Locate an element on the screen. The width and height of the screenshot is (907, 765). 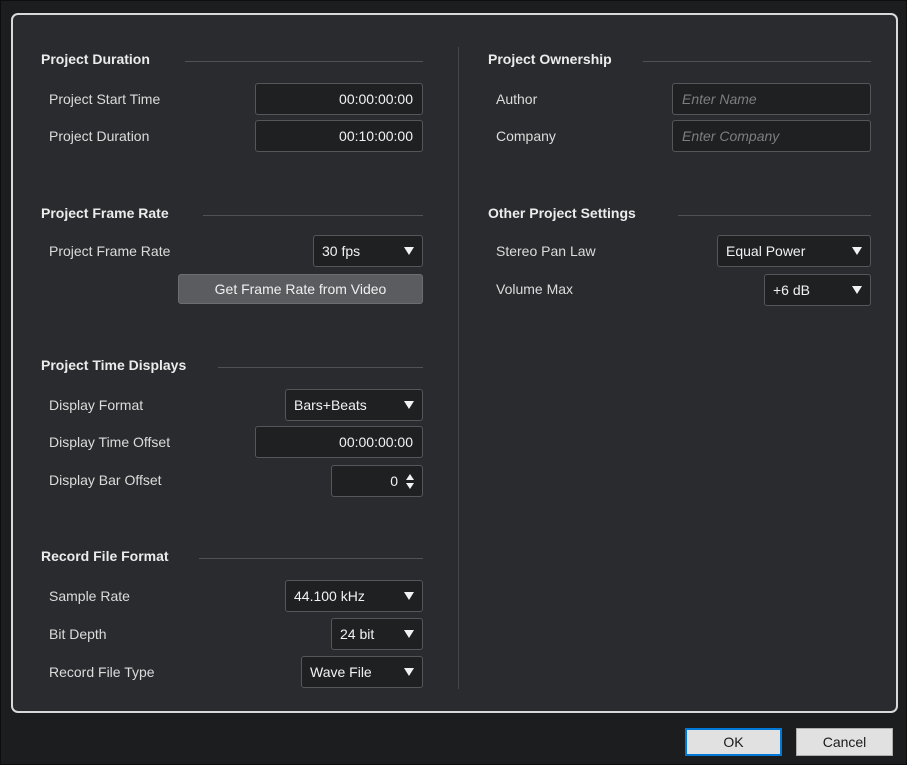
display-bar-offset-label: Display Bar Offset is located at coordinates (105, 480).